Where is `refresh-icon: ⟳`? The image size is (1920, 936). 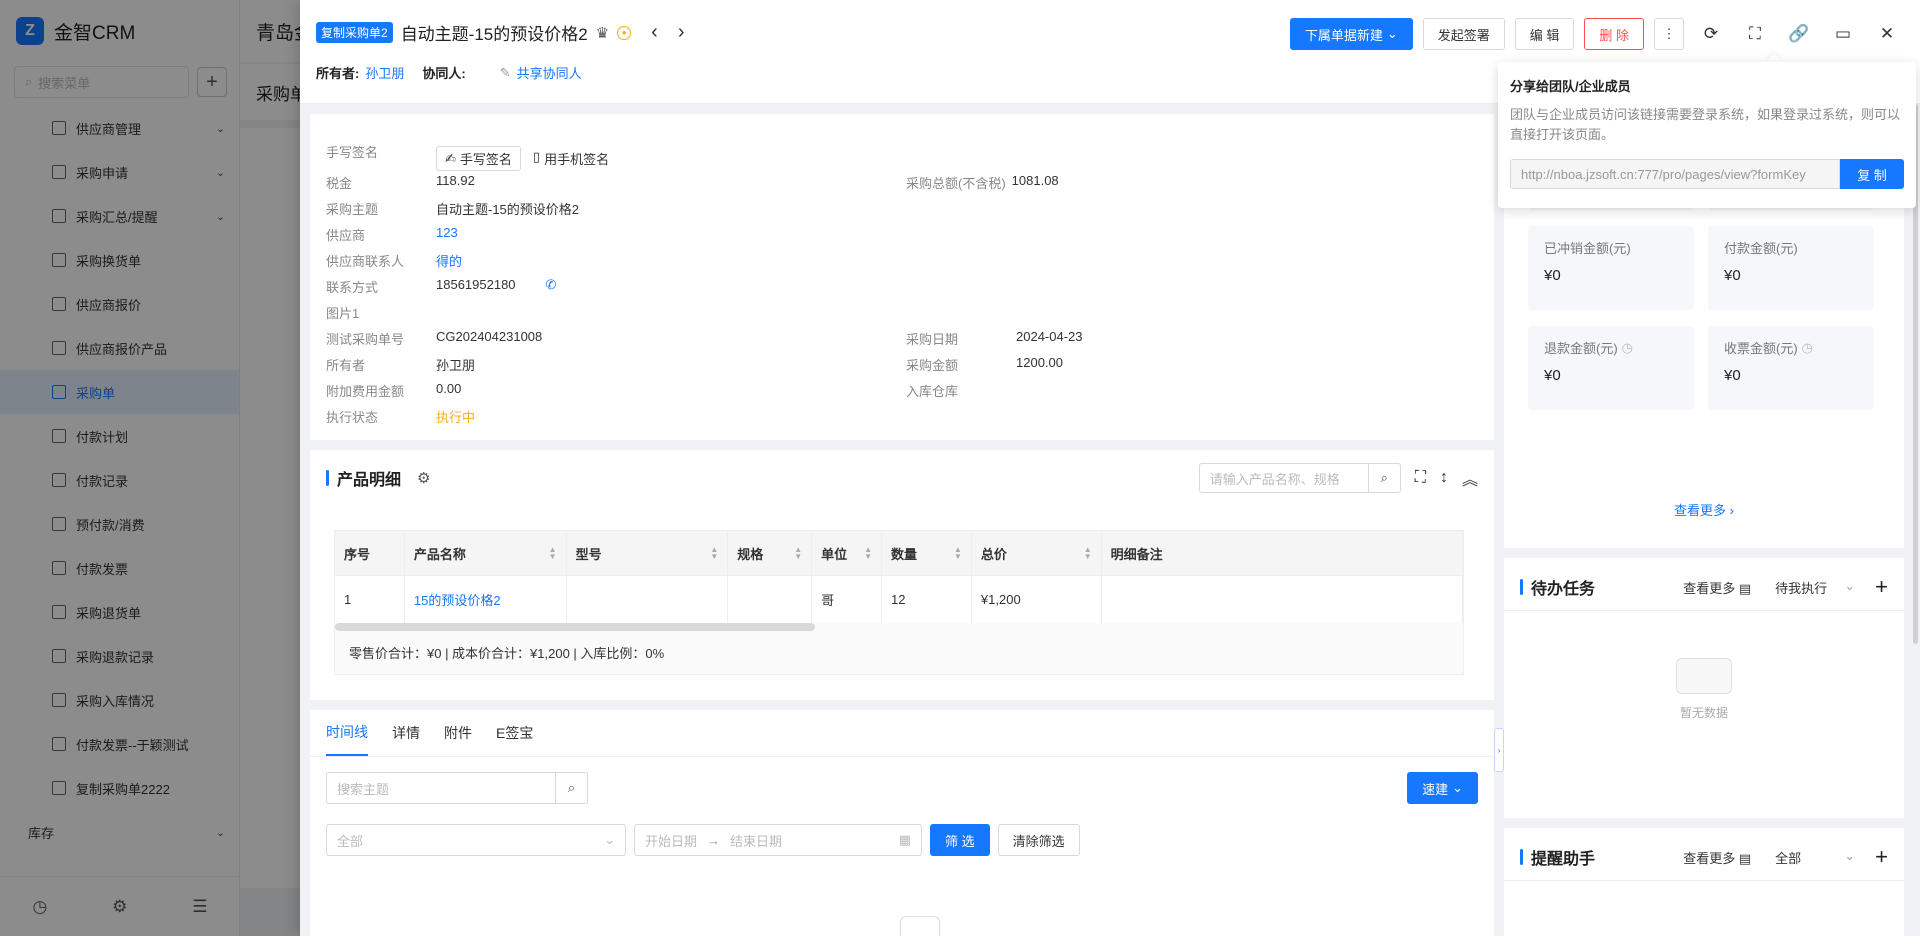 refresh-icon: ⟳ is located at coordinates (1711, 34).